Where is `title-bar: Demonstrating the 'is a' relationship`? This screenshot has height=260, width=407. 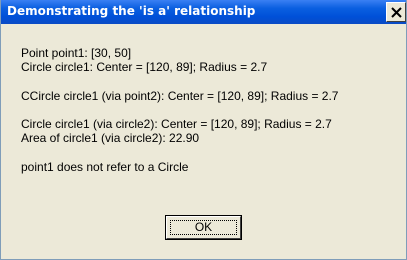
title-bar: Demonstrating the 'is a' relationship is located at coordinates (203, 12).